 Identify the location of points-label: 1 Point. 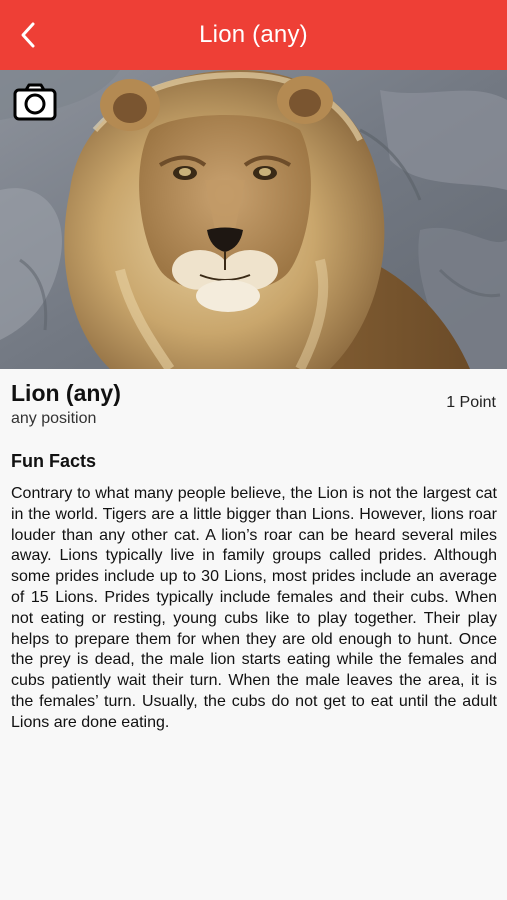
(471, 402).